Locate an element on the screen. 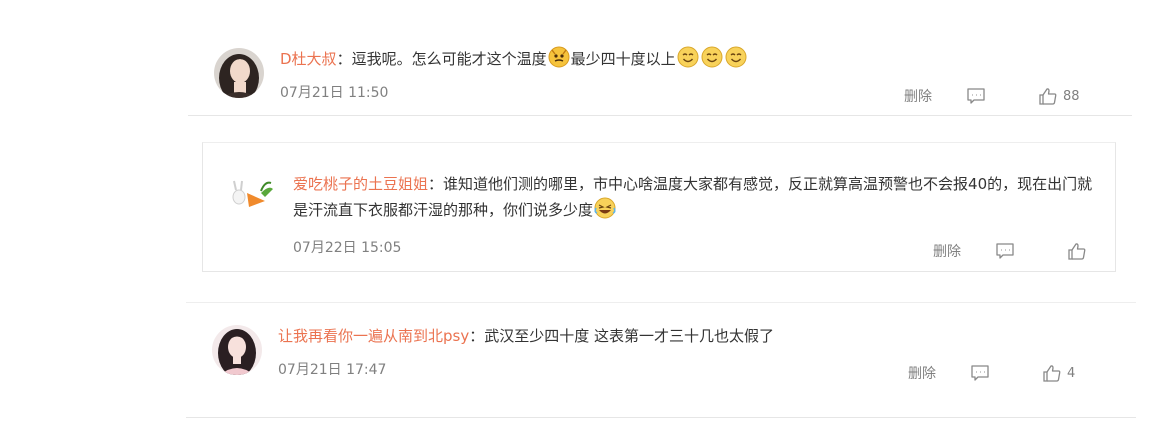 The height and width of the screenshot is (435, 1164). username-link: D杜大叔 is located at coordinates (308, 59).